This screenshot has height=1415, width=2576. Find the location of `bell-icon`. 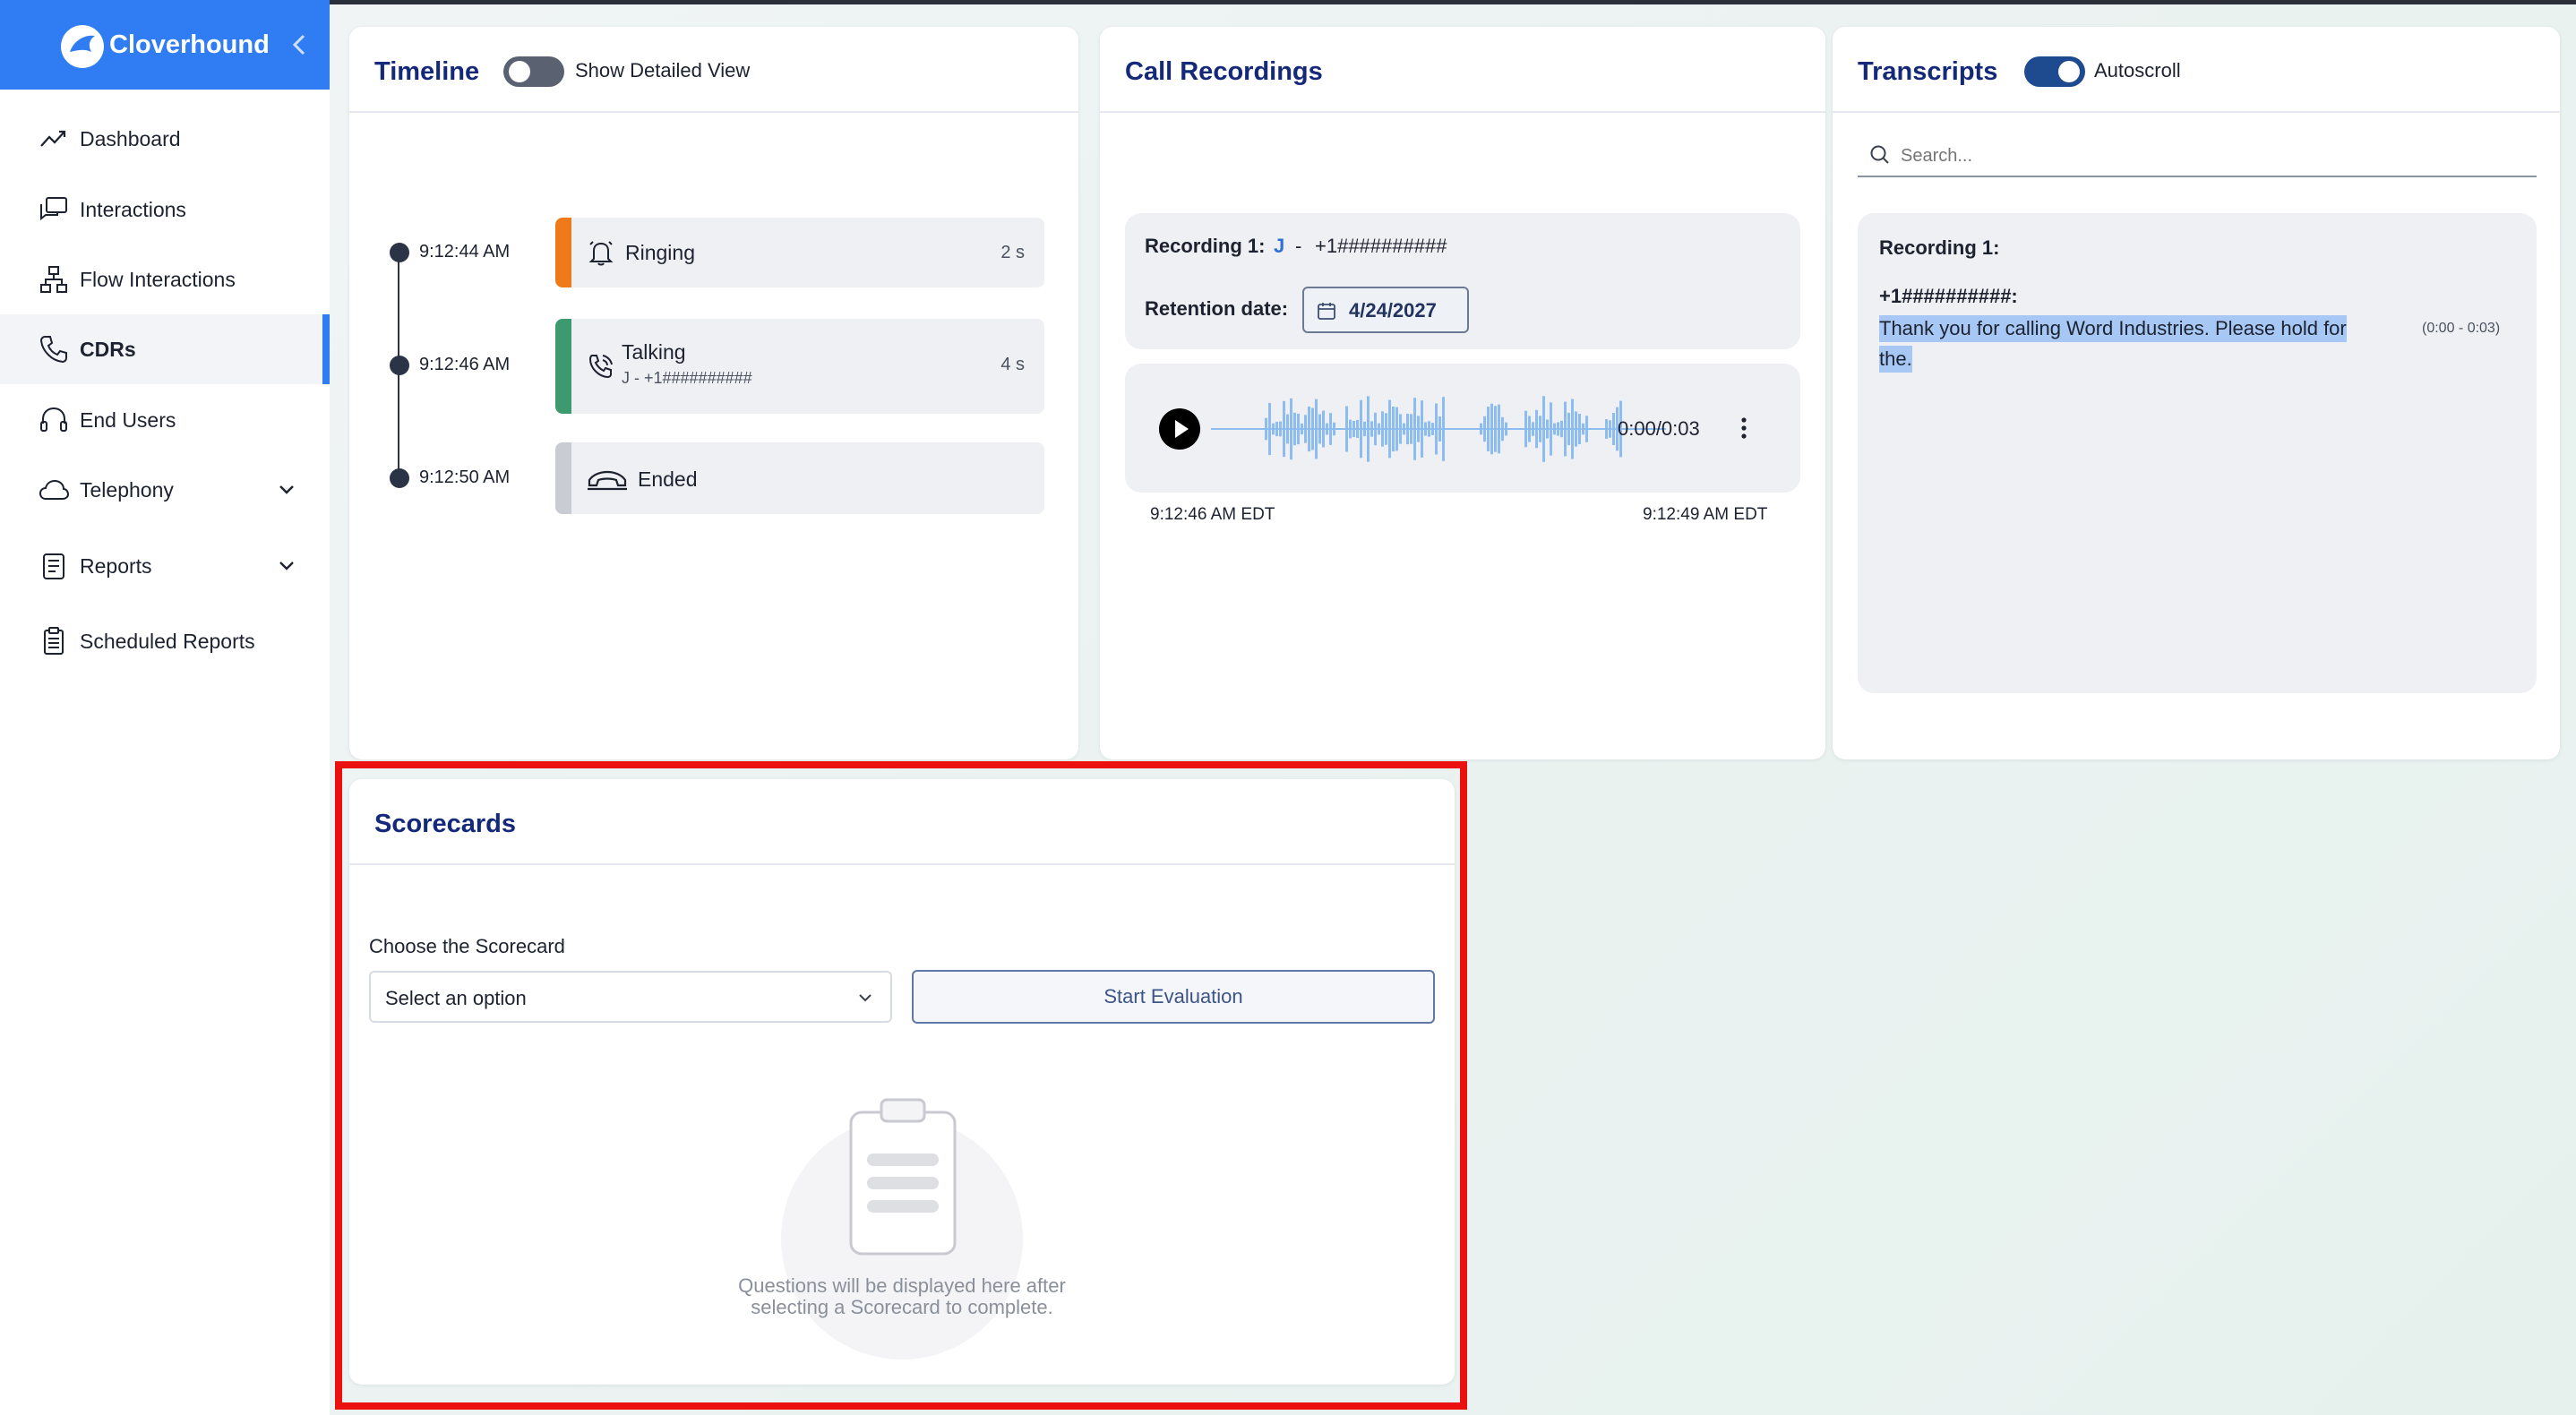

bell-icon is located at coordinates (601, 252).